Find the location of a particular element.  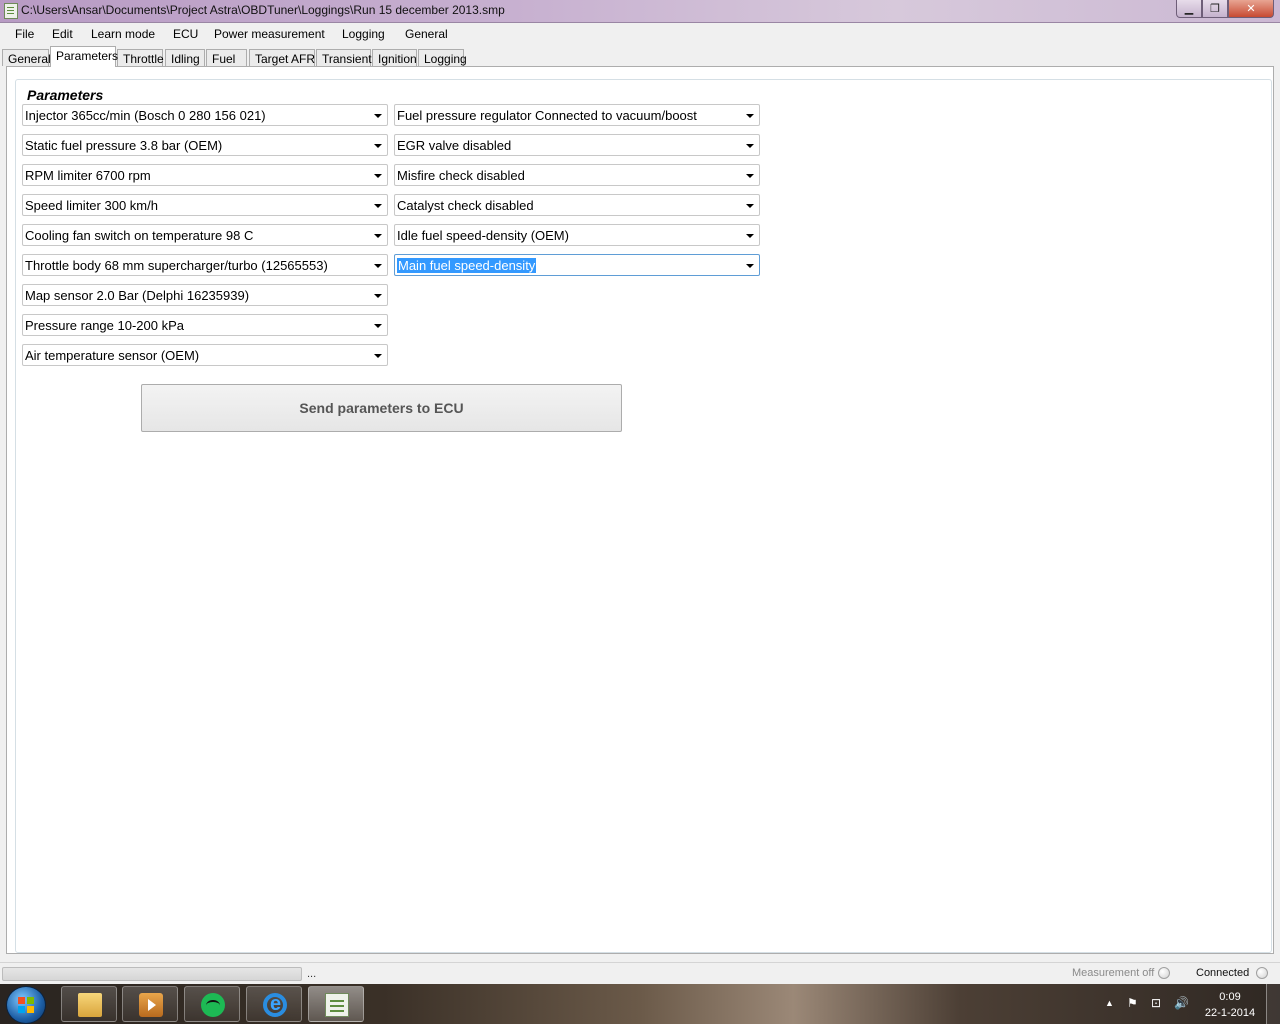

minimize-button: ▁ is located at coordinates (1189, 9).